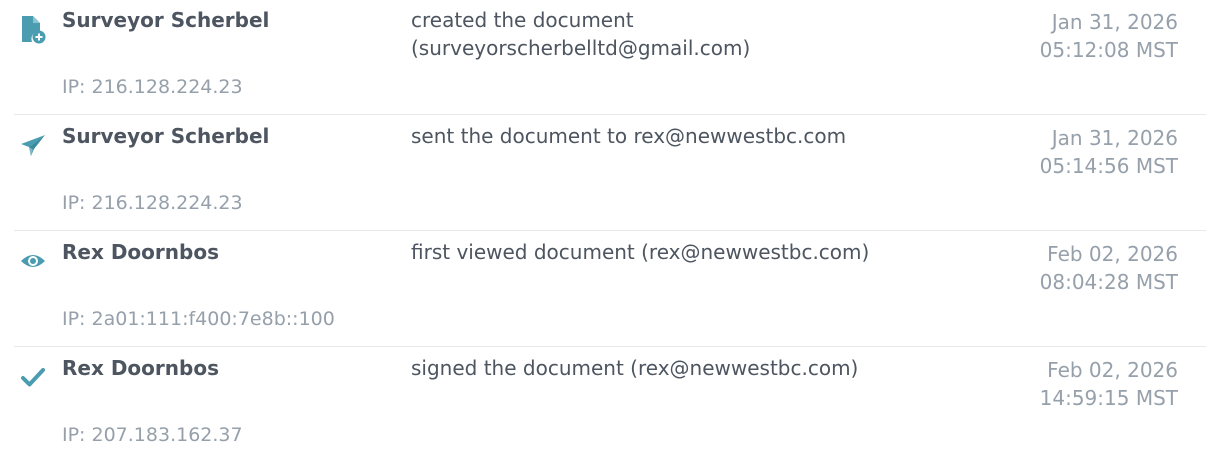  Describe the element at coordinates (152, 435) in the screenshot. I see `ip-address: IP: 207.183.162.37` at that location.